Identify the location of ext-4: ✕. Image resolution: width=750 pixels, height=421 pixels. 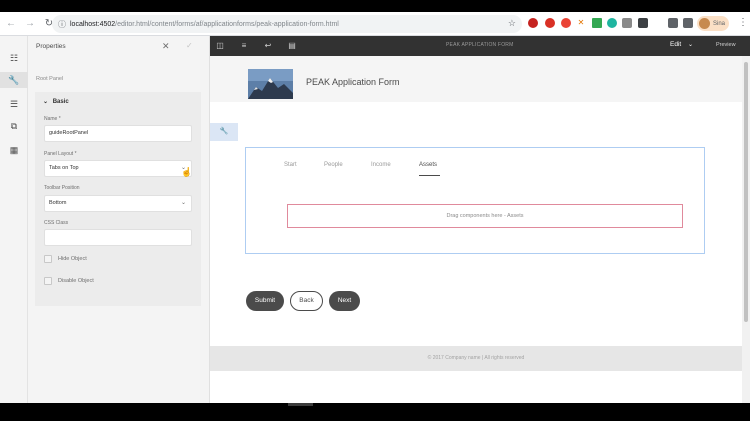
(581, 23).